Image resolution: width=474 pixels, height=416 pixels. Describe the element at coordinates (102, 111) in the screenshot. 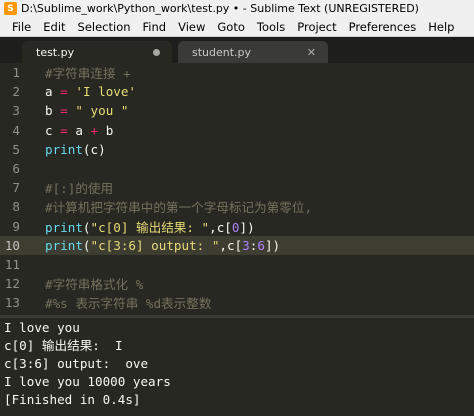

I see `code-token: " you "` at that location.